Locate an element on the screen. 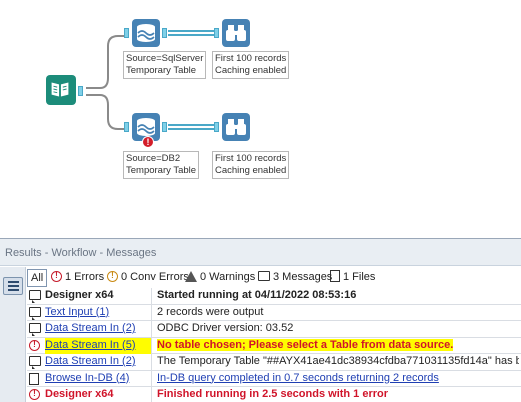 Image resolution: width=521 pixels, height=402 pixels. filter-label: All is located at coordinates (37, 278).